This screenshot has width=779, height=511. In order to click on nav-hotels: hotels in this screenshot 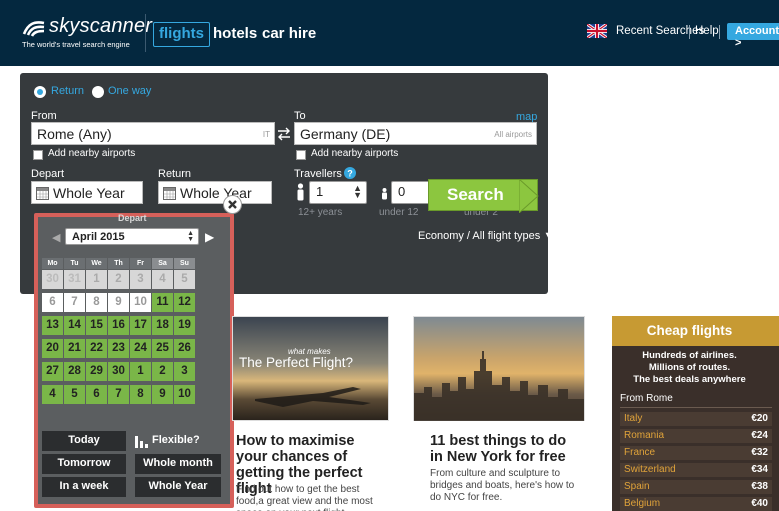, I will do `click(235, 34)`.